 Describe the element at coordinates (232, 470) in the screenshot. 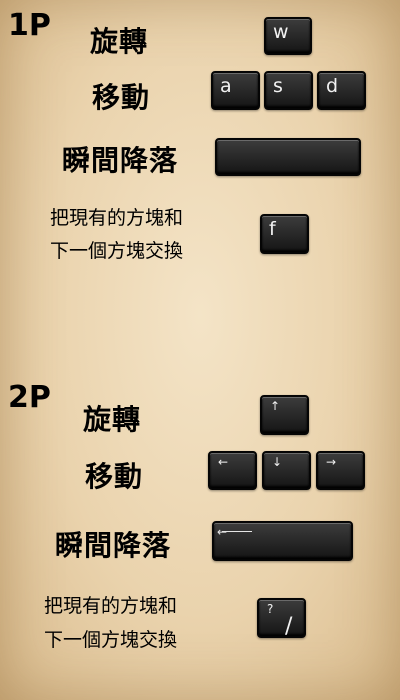

I see `p2-move-left-arrow-key: ←` at that location.